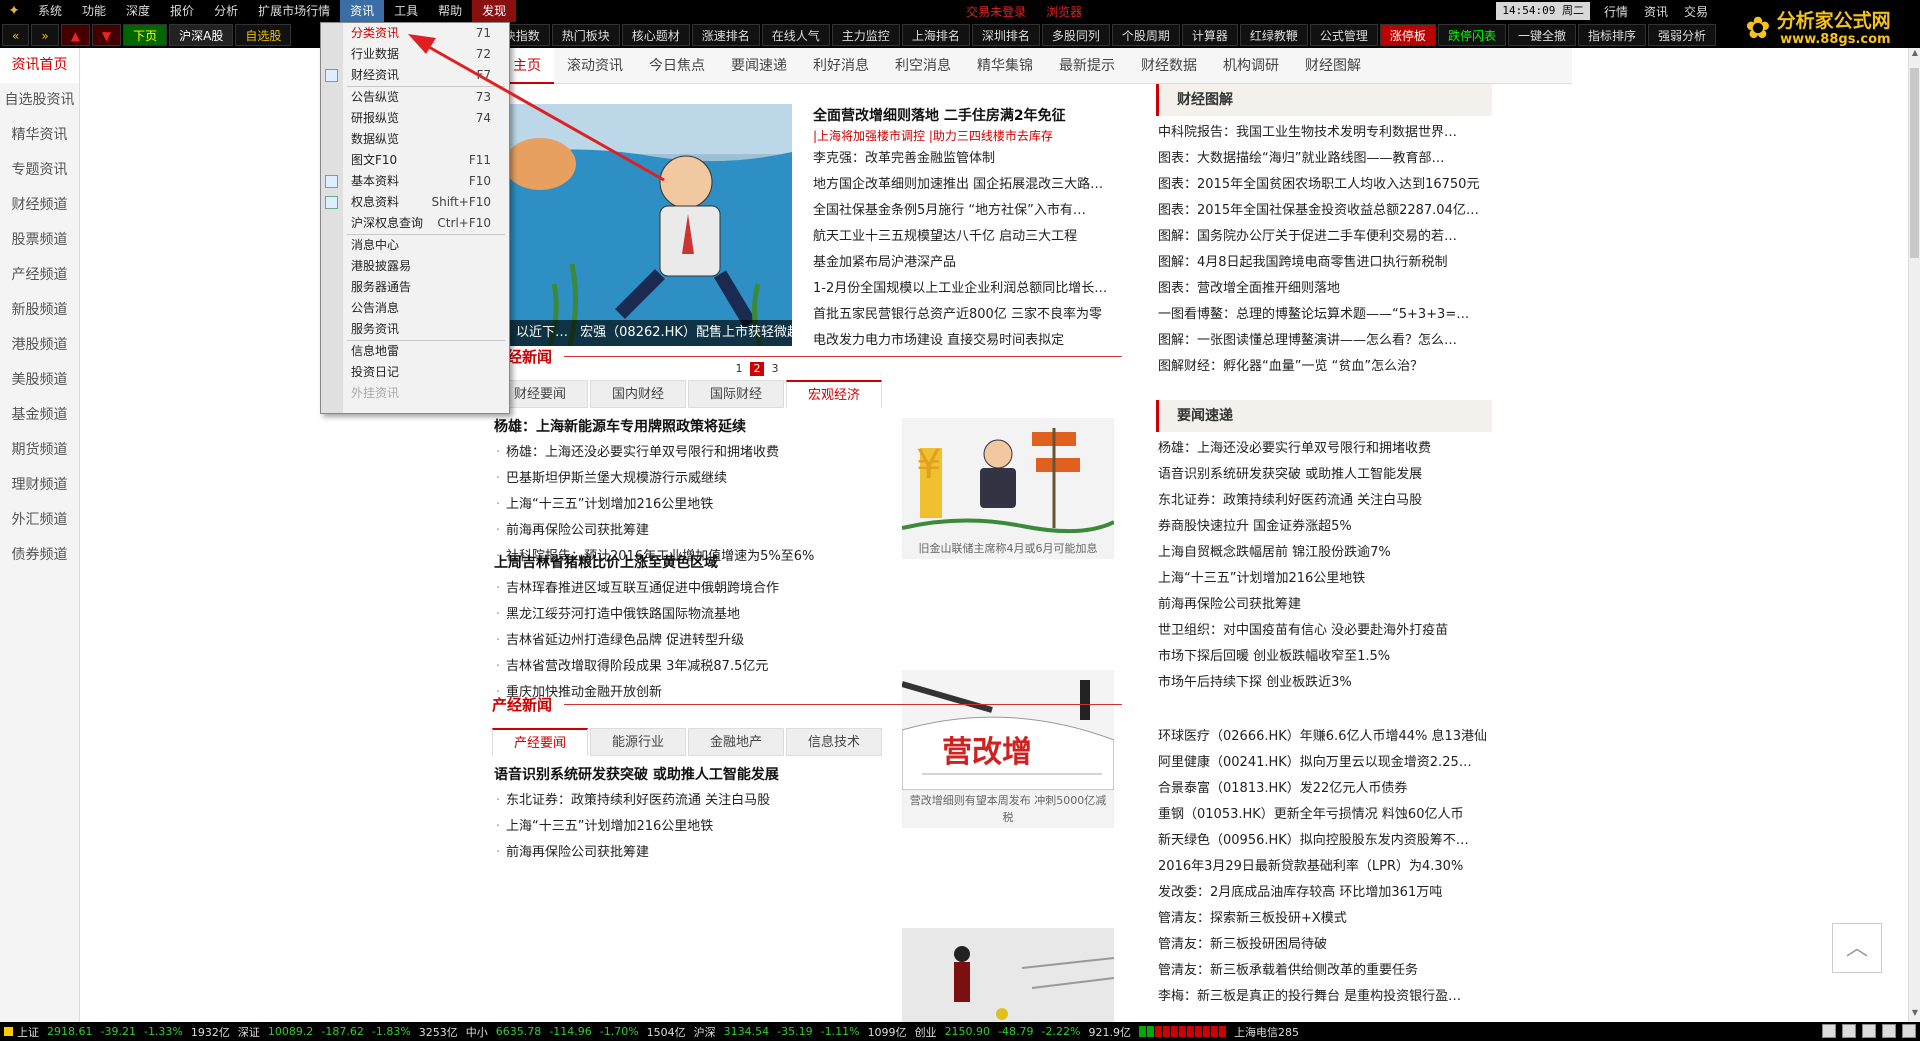 The height and width of the screenshot is (1041, 1920). I want to click on list-item: 语音识别系统研发获突破 或助推人工智能发展, so click(1326, 475).